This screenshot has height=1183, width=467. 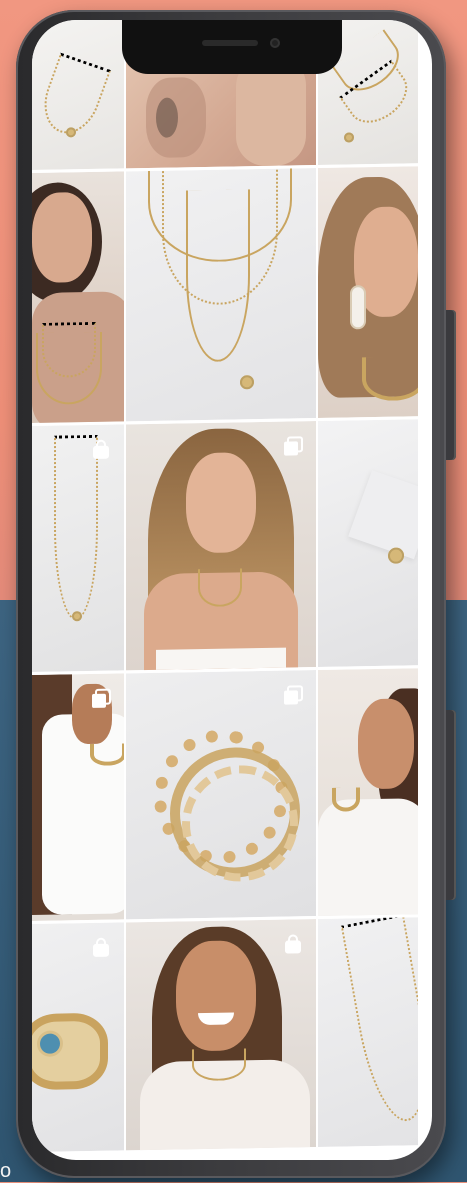 What do you see at coordinates (451, 385) in the screenshot?
I see `power-button` at bounding box center [451, 385].